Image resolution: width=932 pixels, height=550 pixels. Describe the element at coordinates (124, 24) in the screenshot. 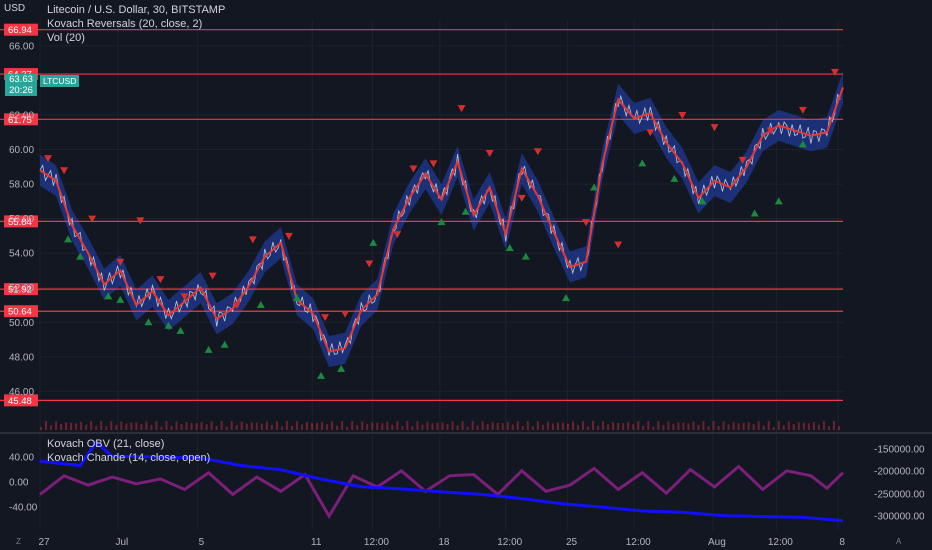

I see `indicator-kovach-reversals: Kovach Reversals (20, close, 2)` at that location.